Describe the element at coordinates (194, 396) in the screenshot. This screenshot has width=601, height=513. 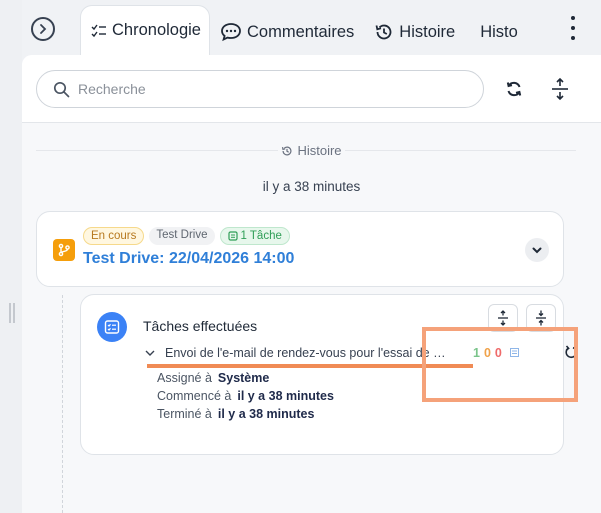
I see `started-label: Commencé à` at that location.